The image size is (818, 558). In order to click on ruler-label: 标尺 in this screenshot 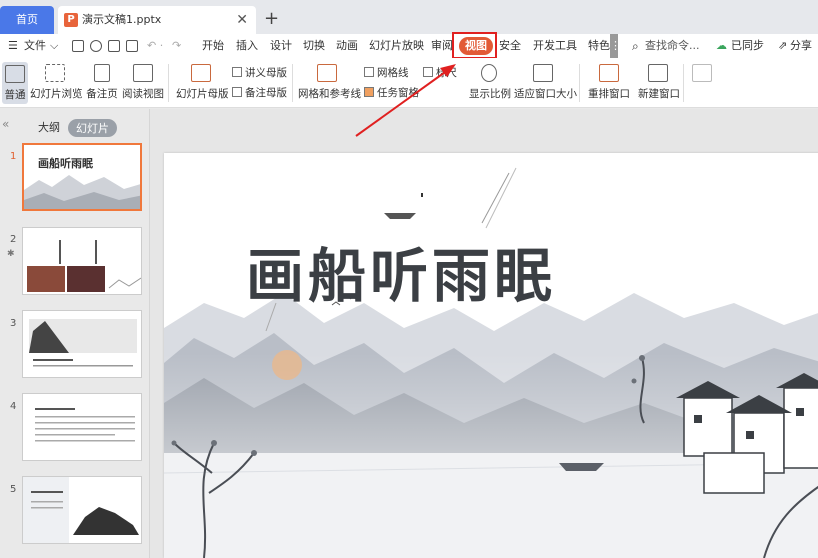, I will do `click(446, 73)`.